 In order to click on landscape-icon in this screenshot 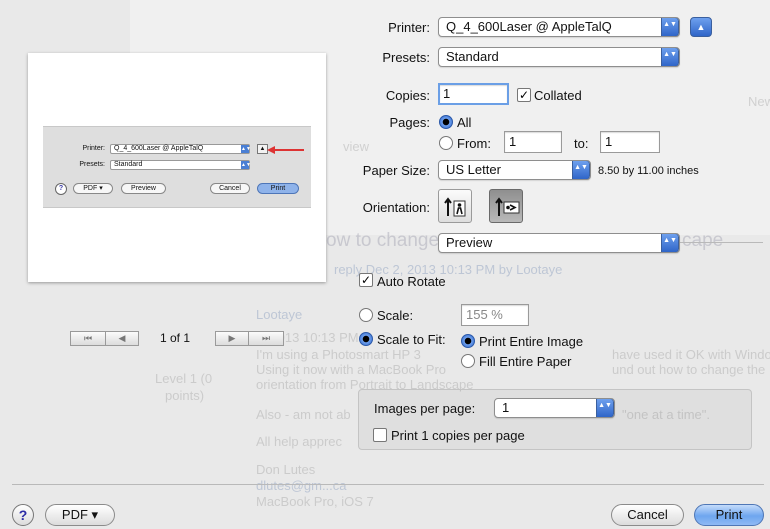, I will do `click(507, 206)`.